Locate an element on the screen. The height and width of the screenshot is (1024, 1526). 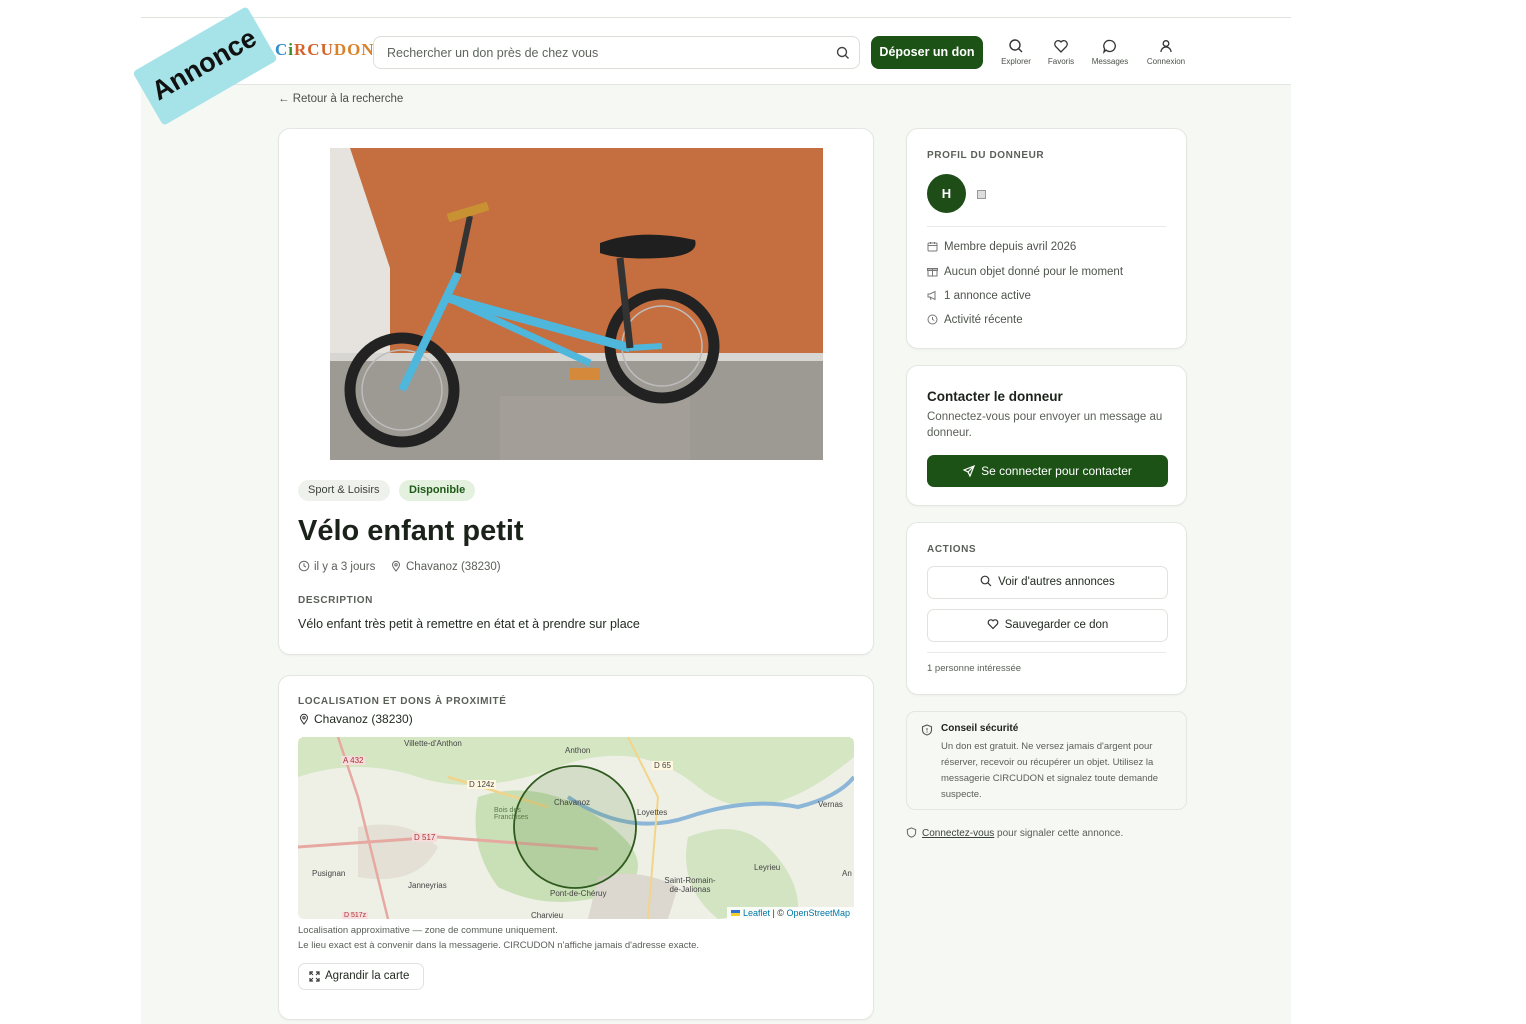
save-donation-button: Sauvegarder ce don is located at coordinates (1047, 625).